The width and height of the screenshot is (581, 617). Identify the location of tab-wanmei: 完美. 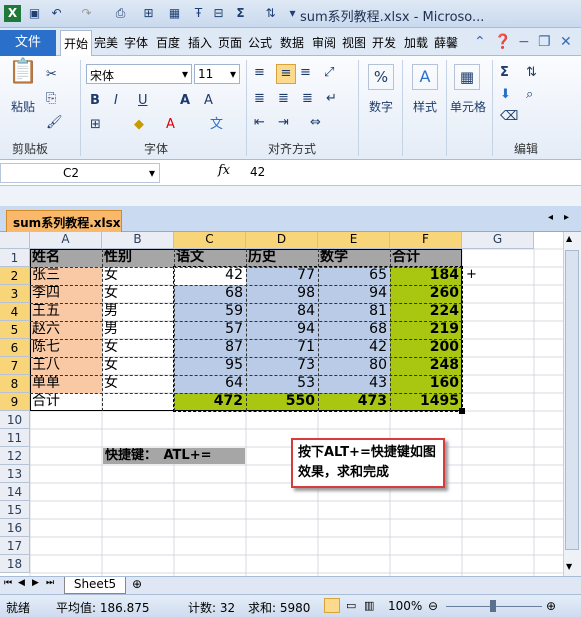
(106, 42).